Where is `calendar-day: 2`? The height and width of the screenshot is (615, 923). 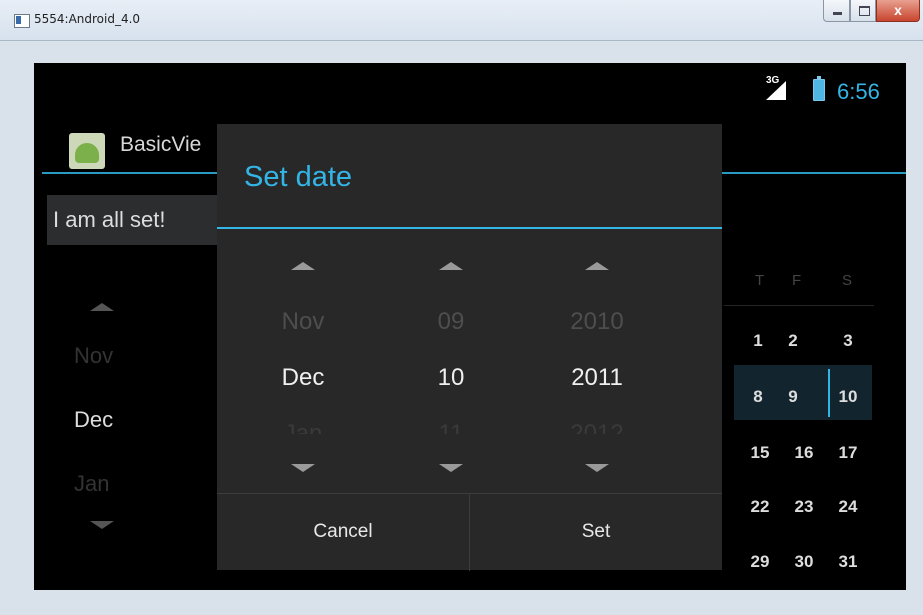 calendar-day: 2 is located at coordinates (793, 341).